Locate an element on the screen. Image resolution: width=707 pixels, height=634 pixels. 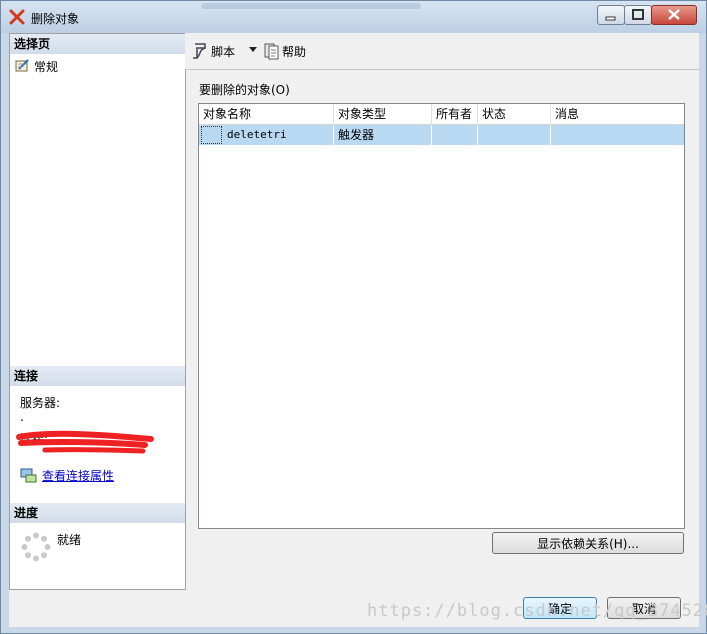
cell-object-type: 触发器 is located at coordinates (383, 135).